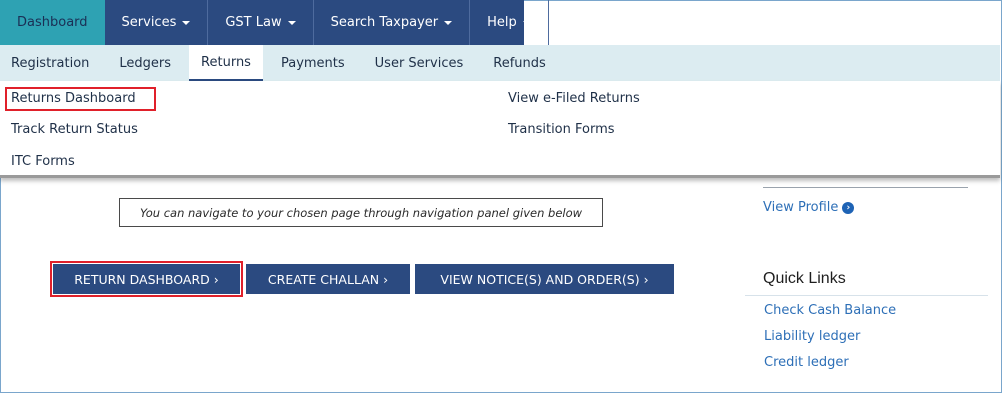  I want to click on quick-links-divider, so click(866, 295).